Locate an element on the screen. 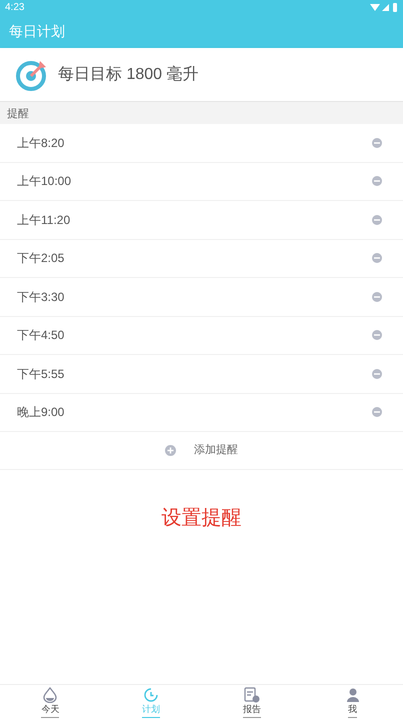 The height and width of the screenshot is (720, 403). add-icon is located at coordinates (170, 450).